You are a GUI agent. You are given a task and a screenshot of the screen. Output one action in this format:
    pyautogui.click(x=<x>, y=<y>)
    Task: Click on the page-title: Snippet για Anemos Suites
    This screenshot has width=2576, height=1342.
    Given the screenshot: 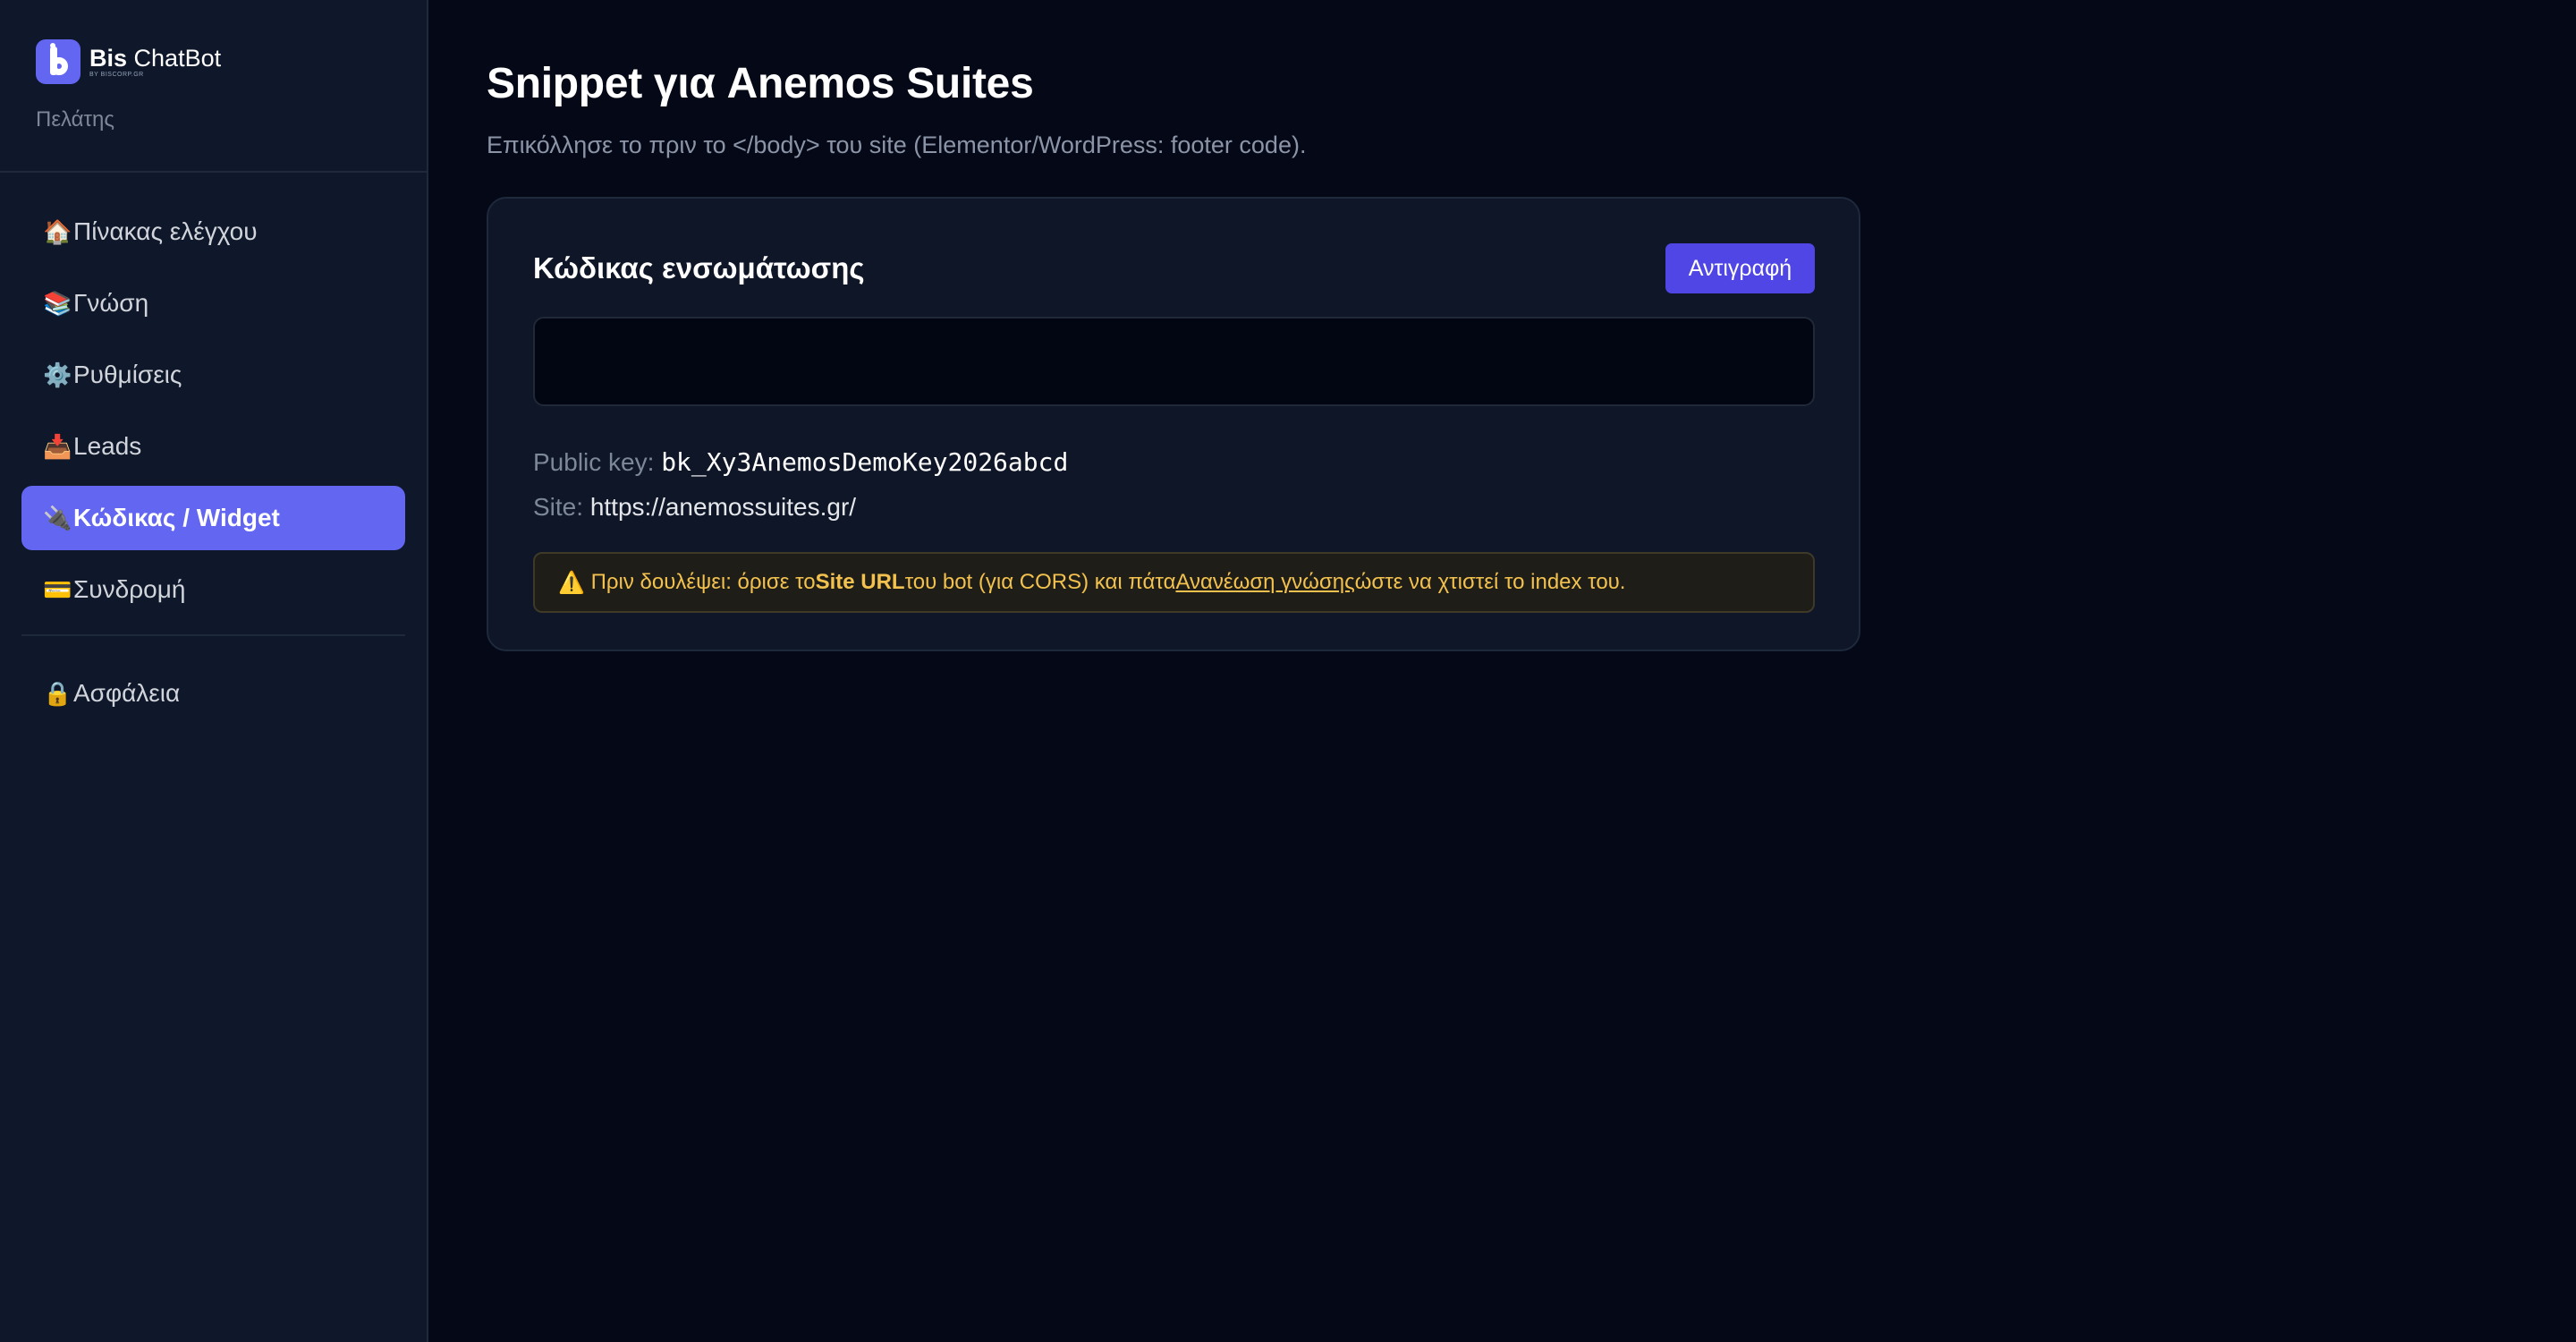 What is the action you would take?
    pyautogui.click(x=760, y=83)
    